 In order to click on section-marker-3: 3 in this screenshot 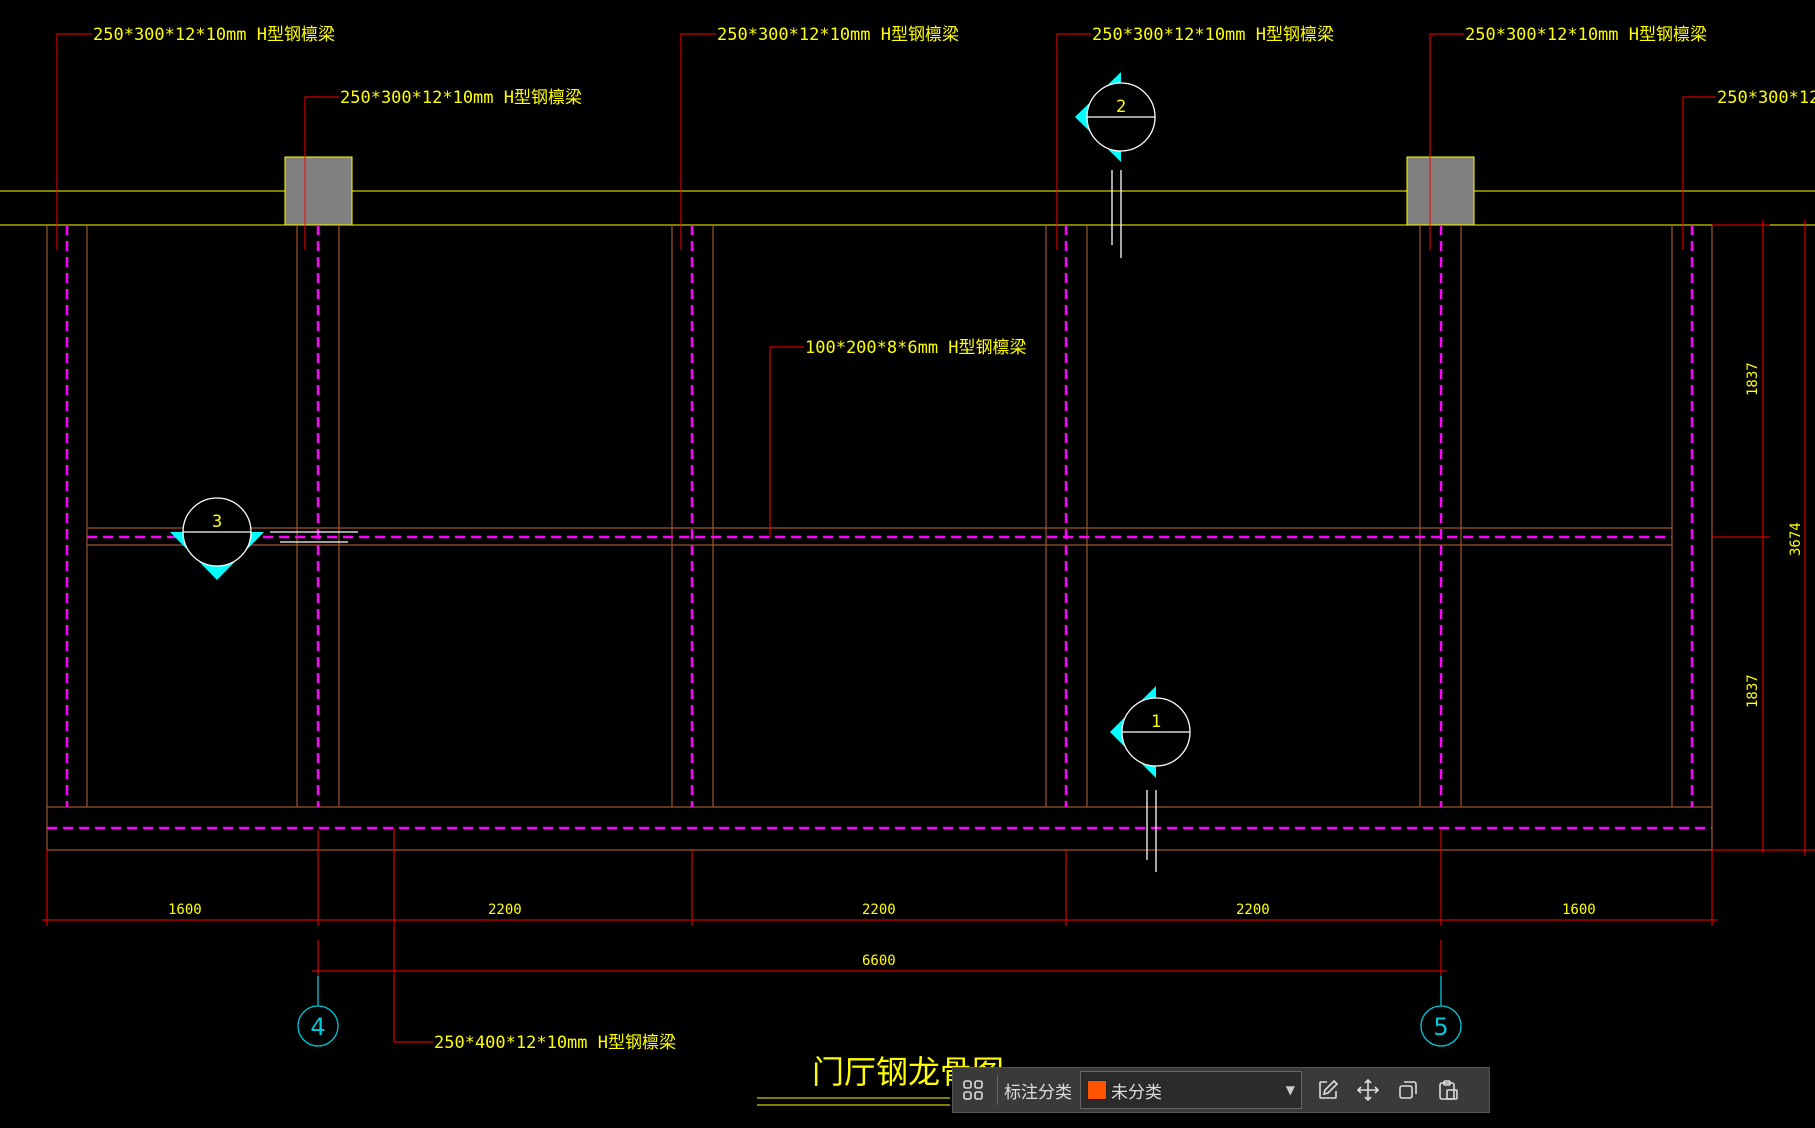, I will do `click(264, 538)`.